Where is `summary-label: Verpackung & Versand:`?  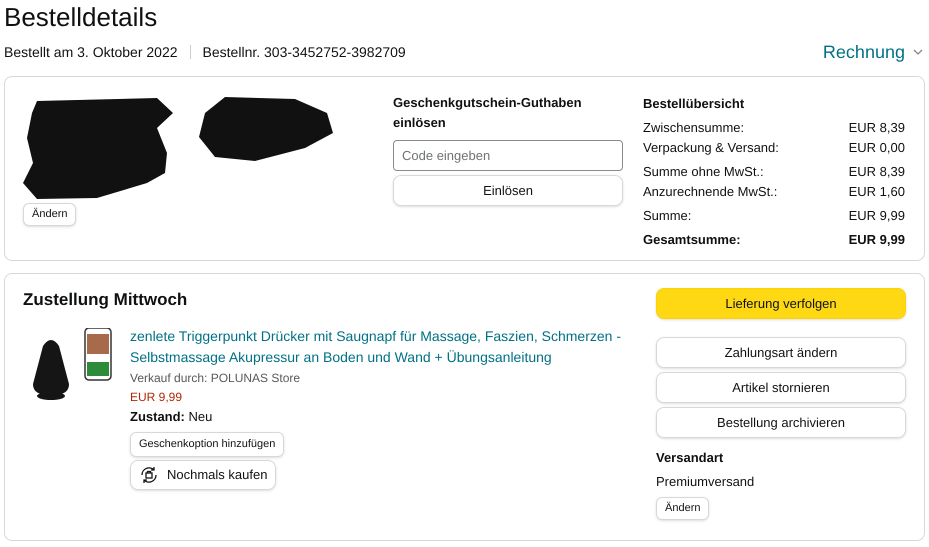 summary-label: Verpackung & Versand: is located at coordinates (711, 148).